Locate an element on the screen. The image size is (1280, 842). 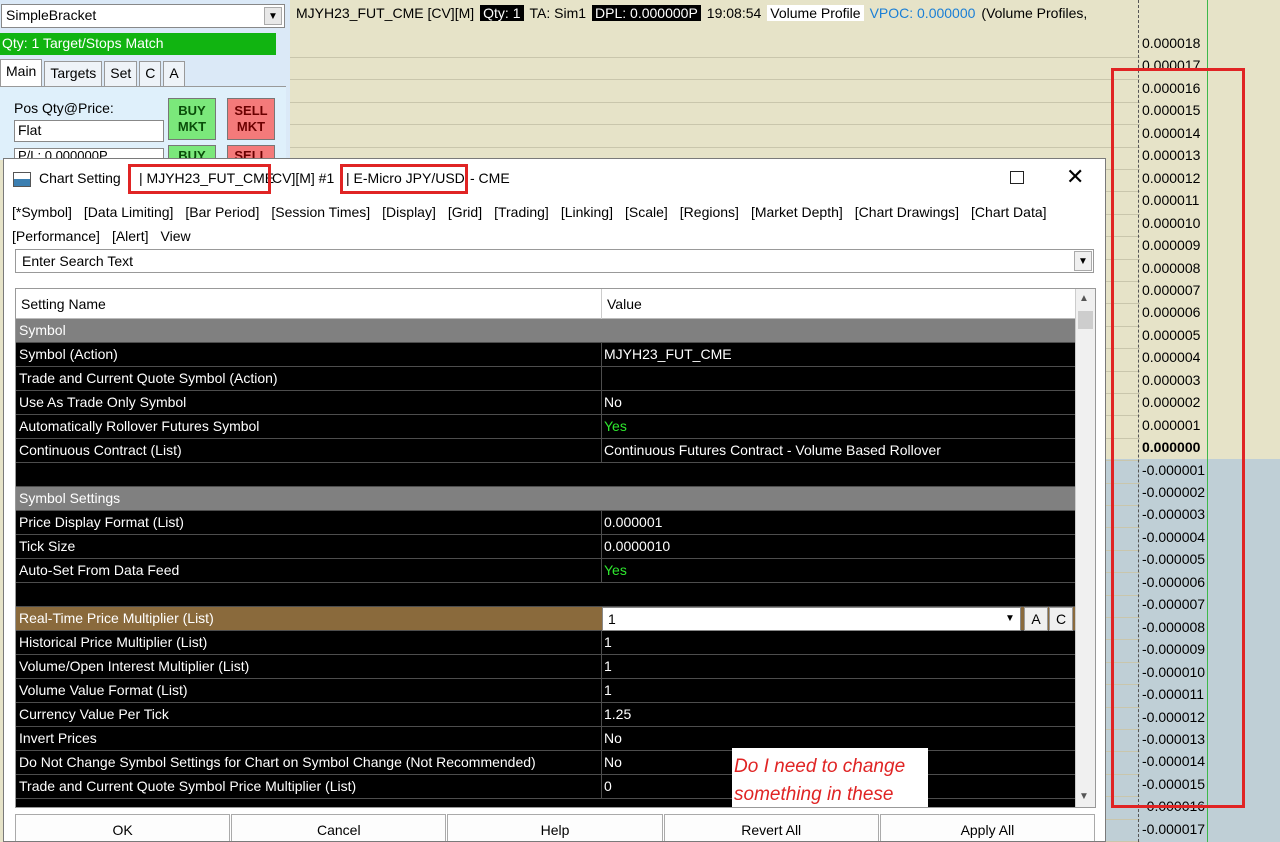
menu-item: [Bar Period] is located at coordinates (222, 212).